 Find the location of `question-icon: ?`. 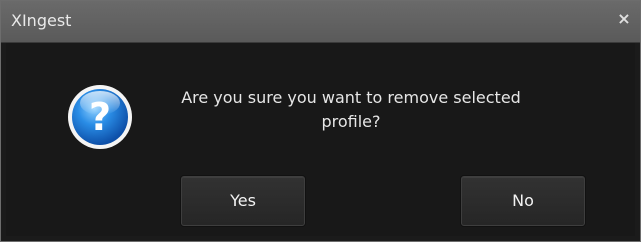

question-icon: ? is located at coordinates (100, 117).